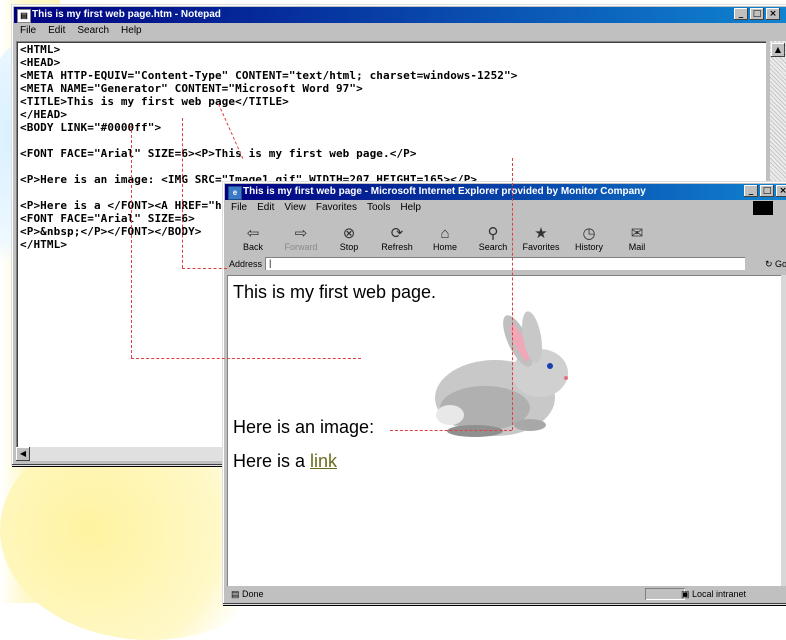  Describe the element at coordinates (126, 14) in the screenshot. I see `notepad-title: This is my first web page.htm - Notepad` at that location.